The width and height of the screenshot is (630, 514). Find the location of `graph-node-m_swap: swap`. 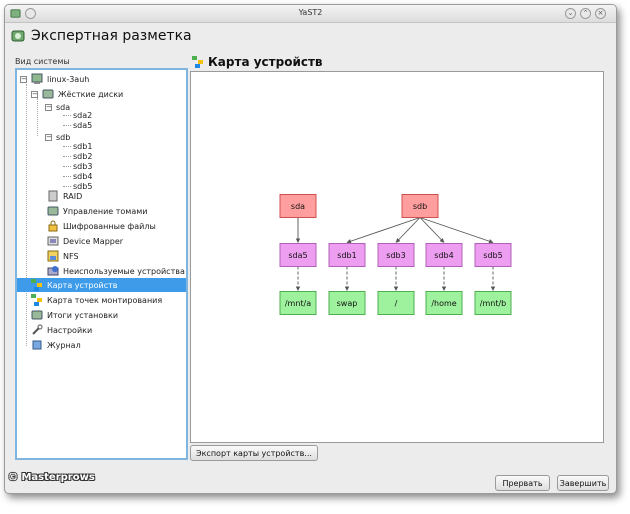

graph-node-m_swap: swap is located at coordinates (347, 303).